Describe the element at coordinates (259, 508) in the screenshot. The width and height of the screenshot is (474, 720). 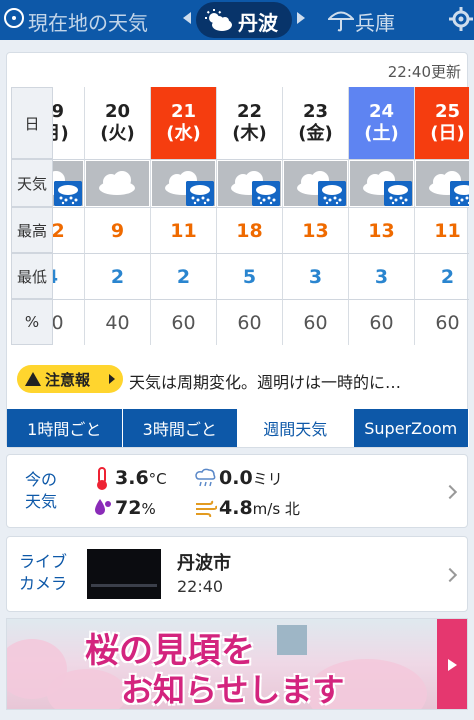
I see `wind-value: 4.8m/s 北` at that location.